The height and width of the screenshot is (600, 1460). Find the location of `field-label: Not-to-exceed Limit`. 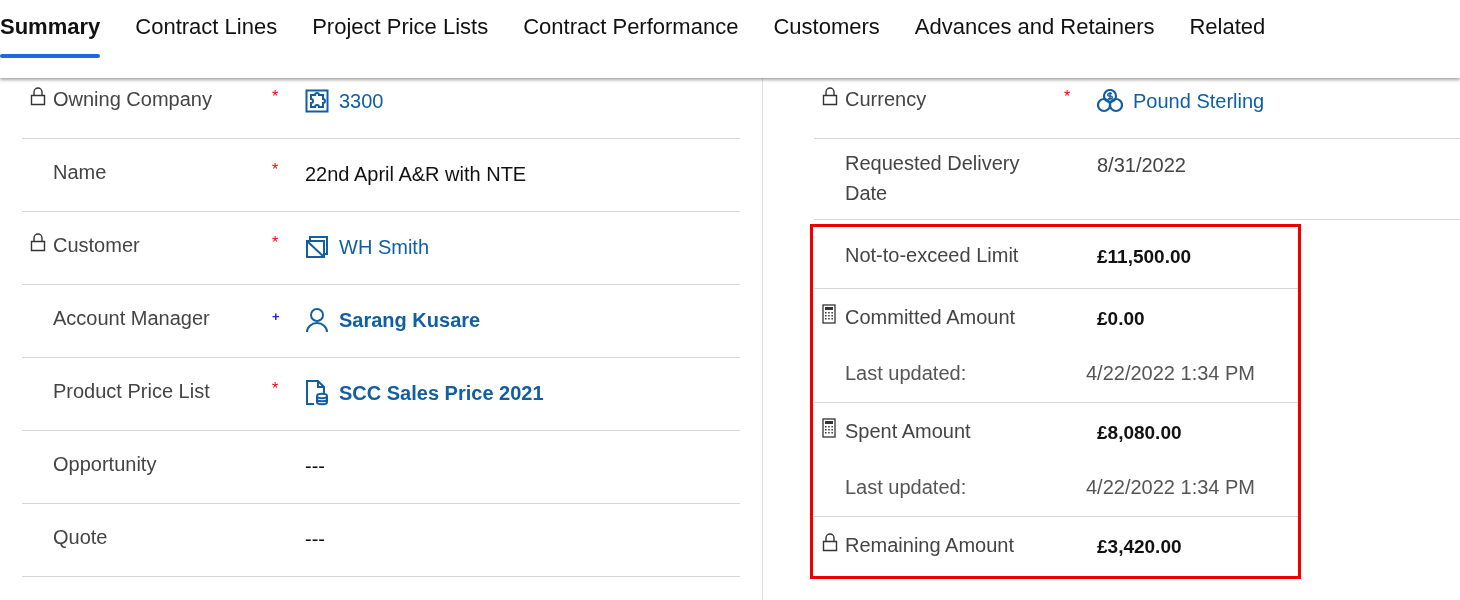

field-label: Not-to-exceed Limit is located at coordinates (932, 255).